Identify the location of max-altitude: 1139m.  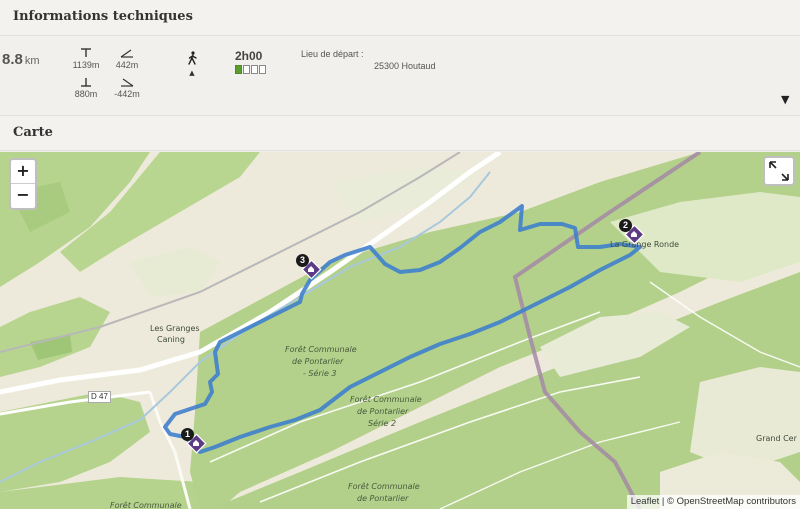
(86, 59).